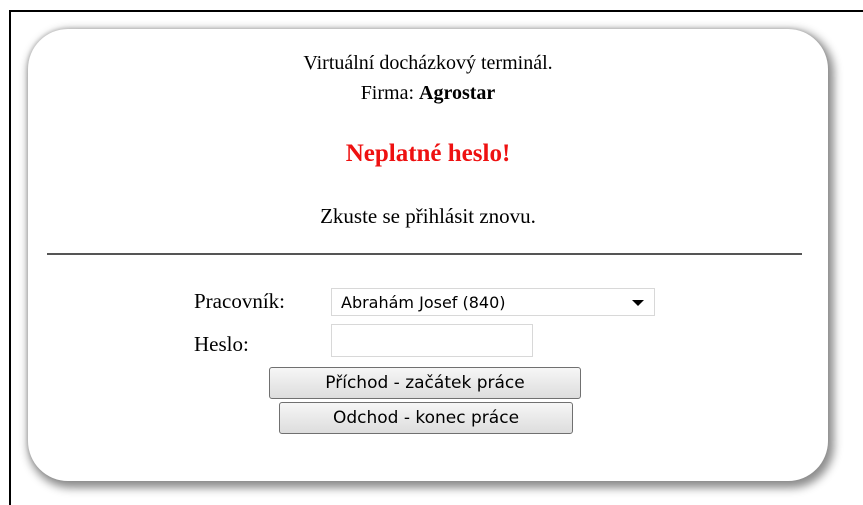 This screenshot has width=863, height=505. I want to click on worker-label: Pracovník:, so click(239, 301).